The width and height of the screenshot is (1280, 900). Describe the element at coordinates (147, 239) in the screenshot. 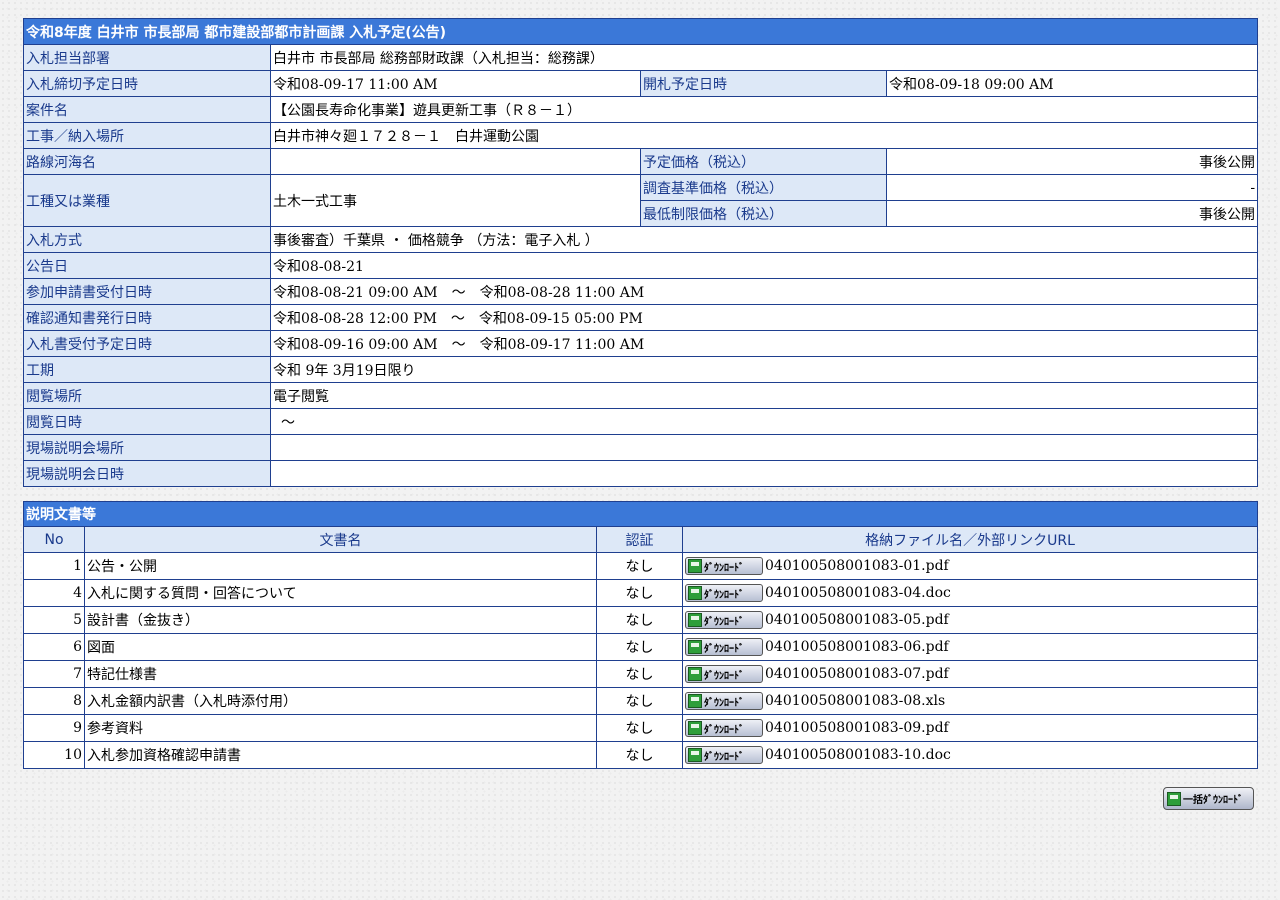

I see `method-label: 入札方式` at that location.